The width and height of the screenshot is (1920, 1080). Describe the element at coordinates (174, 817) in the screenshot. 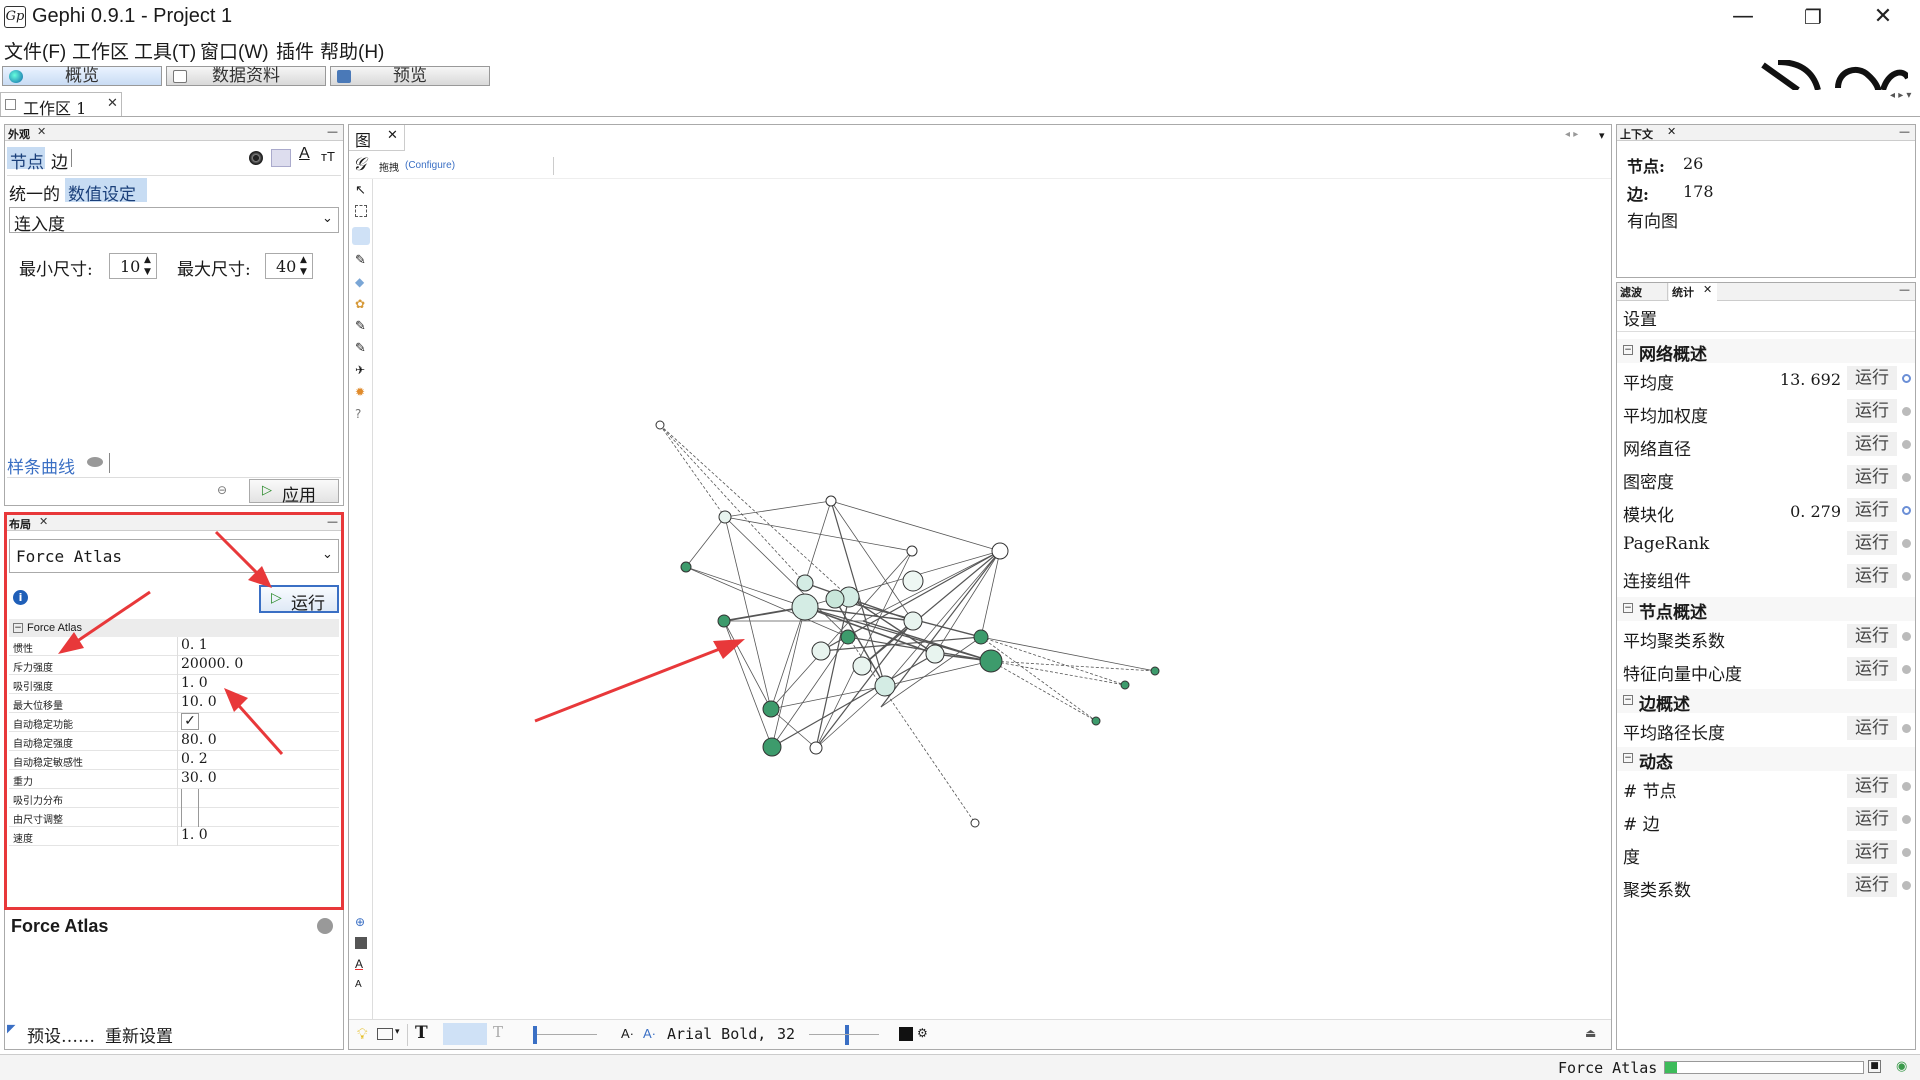

I see `property-row: 由尺寸调整` at that location.